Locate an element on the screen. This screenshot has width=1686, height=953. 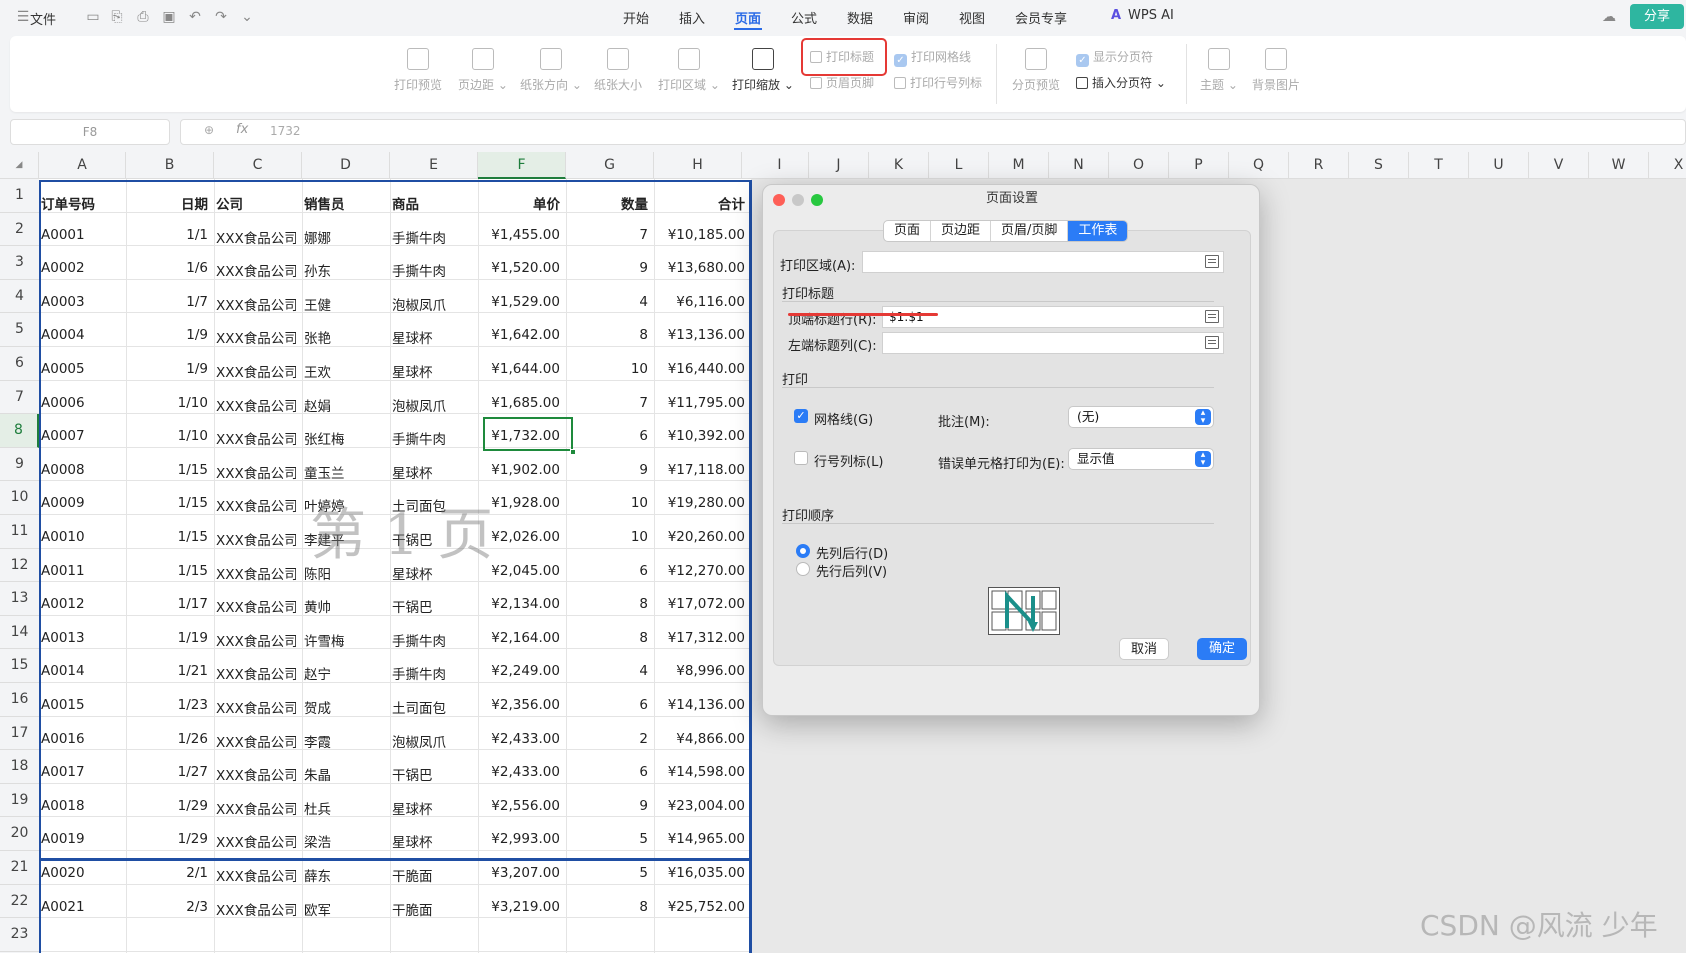
row-header-3: 3 is located at coordinates (19, 263).